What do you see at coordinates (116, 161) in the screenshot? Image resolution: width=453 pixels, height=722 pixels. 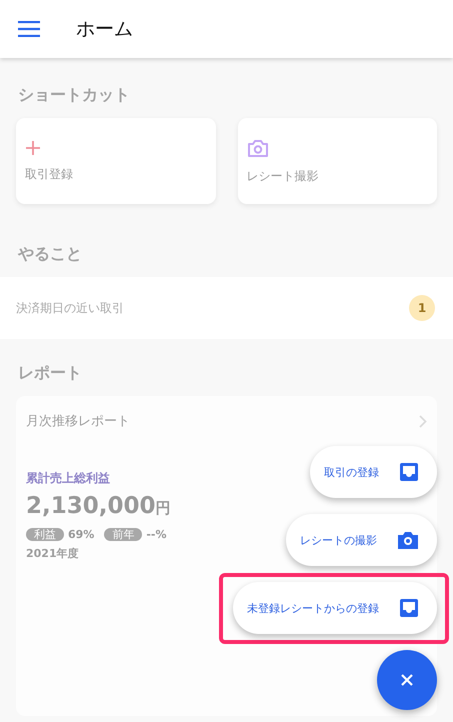 I see `shortcut-card: 取引登録` at bounding box center [116, 161].